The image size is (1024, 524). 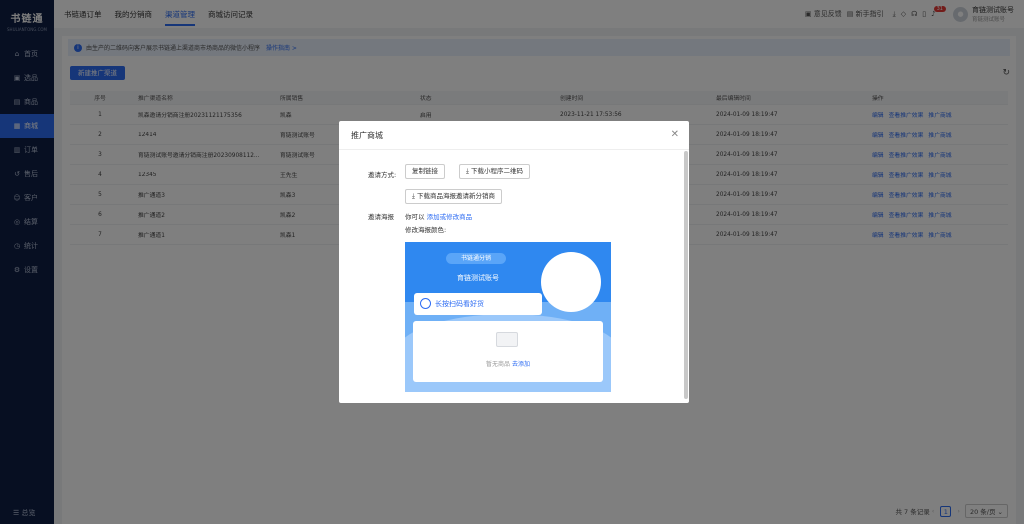 I want to click on empty-text: 暂无商品, so click(x=498, y=364).